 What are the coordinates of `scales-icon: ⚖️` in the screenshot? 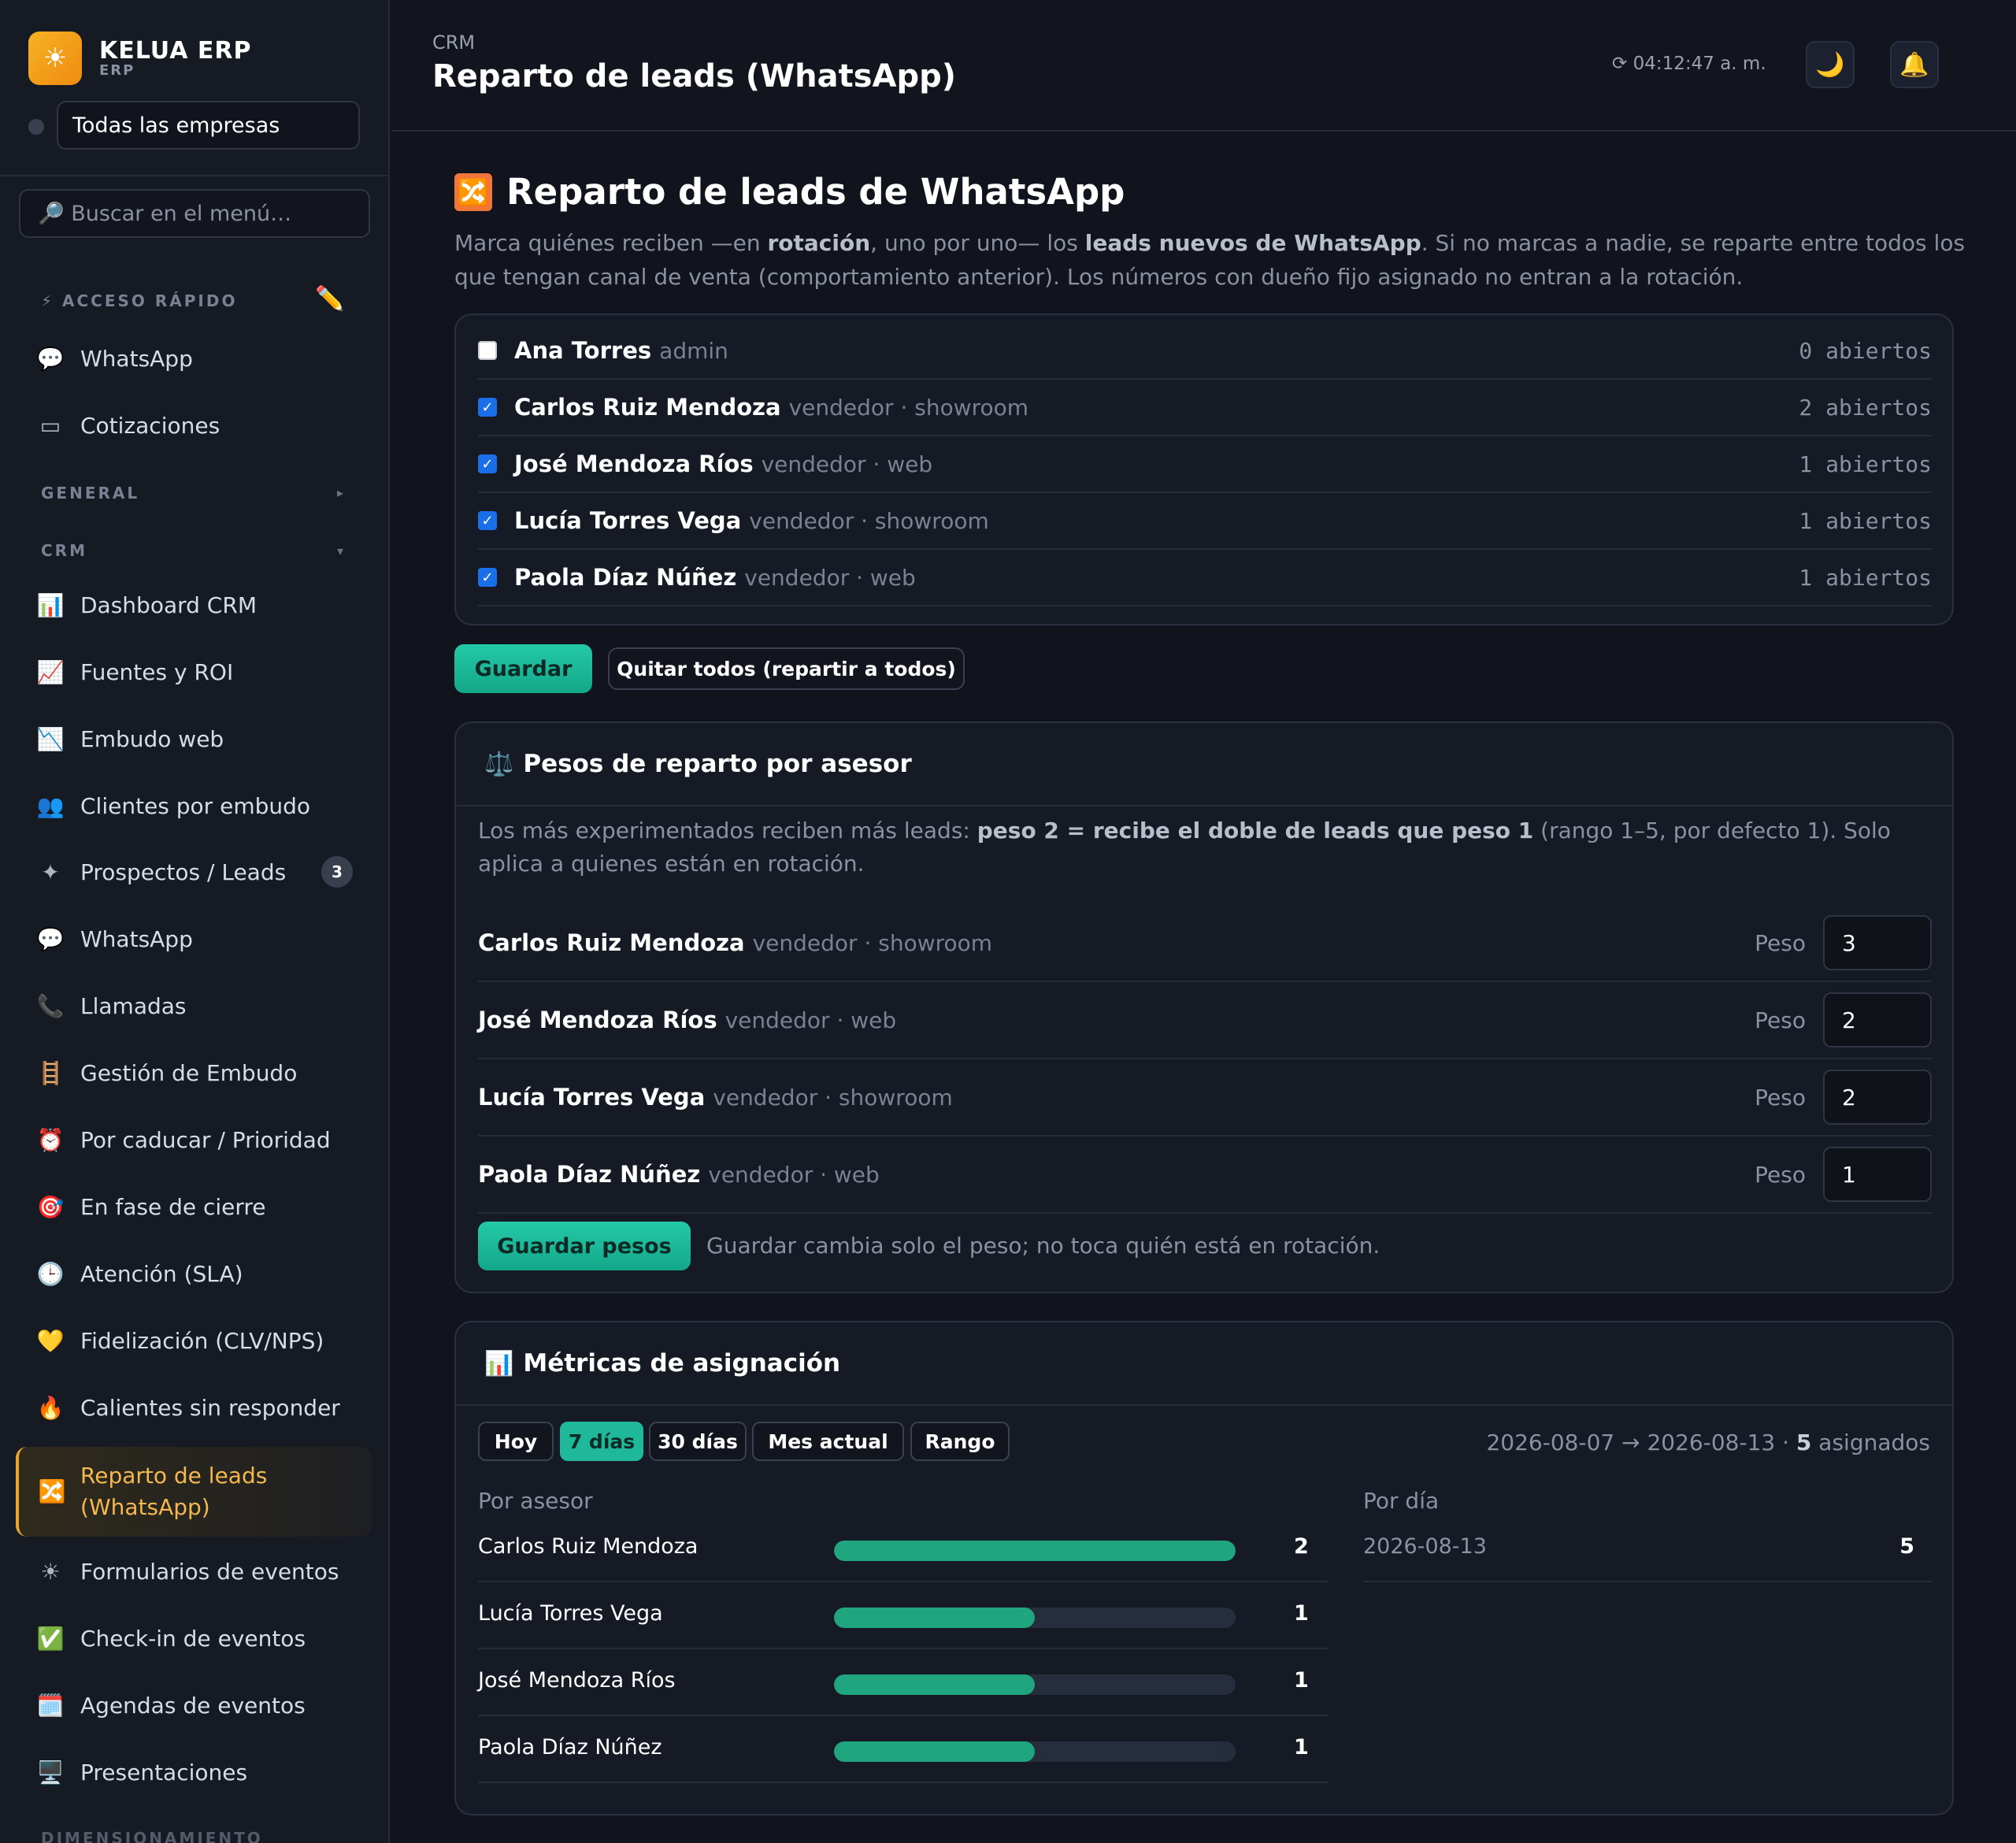 It's located at (499, 764).